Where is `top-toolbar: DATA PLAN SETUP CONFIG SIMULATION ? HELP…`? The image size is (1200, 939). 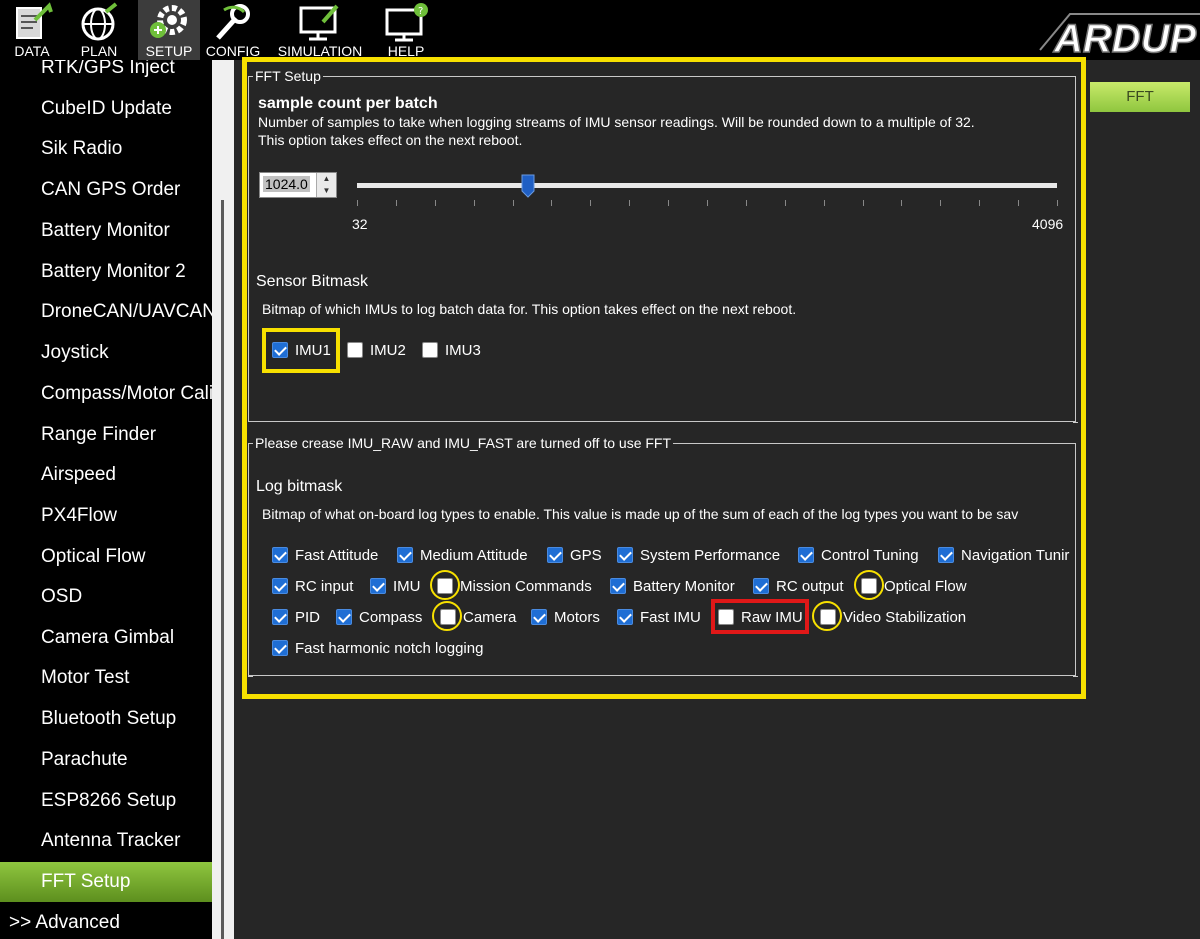 top-toolbar: DATA PLAN SETUP CONFIG SIMULATION ? HELP… is located at coordinates (600, 30).